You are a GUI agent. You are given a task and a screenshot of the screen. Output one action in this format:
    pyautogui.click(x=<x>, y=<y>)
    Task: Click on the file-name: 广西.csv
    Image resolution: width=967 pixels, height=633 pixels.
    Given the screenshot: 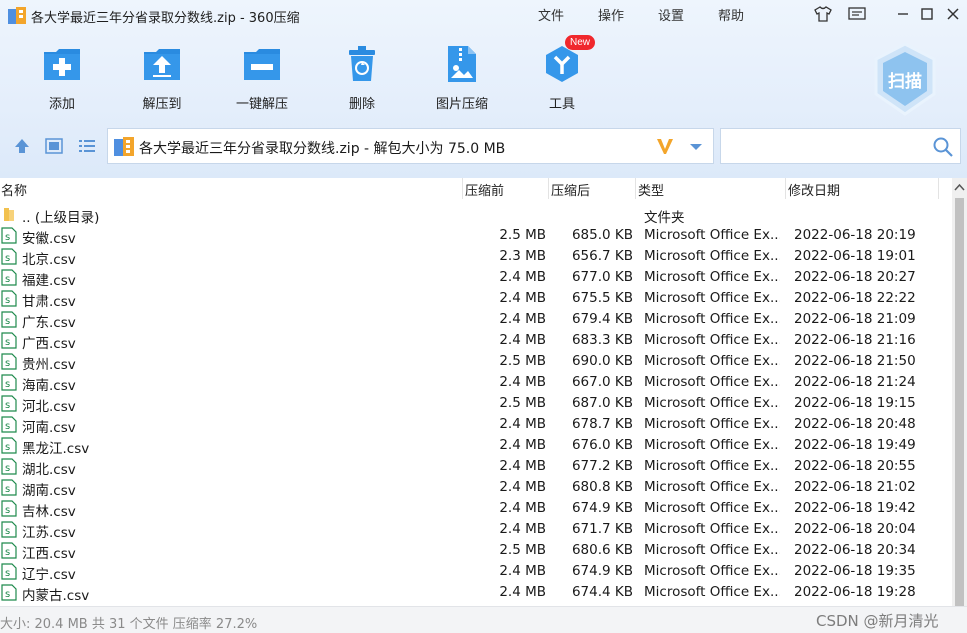 What is the action you would take?
    pyautogui.click(x=49, y=344)
    